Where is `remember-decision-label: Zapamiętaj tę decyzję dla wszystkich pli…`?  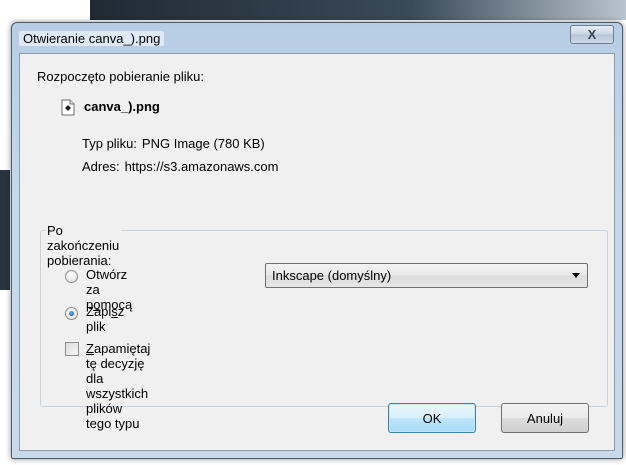 remember-decision-label: Zapamiętaj tę decyzję dla wszystkich pli… is located at coordinates (118, 386).